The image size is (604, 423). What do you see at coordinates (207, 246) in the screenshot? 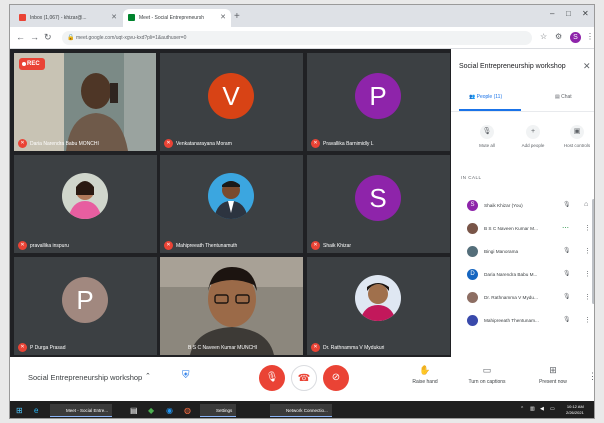
I see `participant-name: Mahipreeath Thentunamuth` at bounding box center [207, 246].